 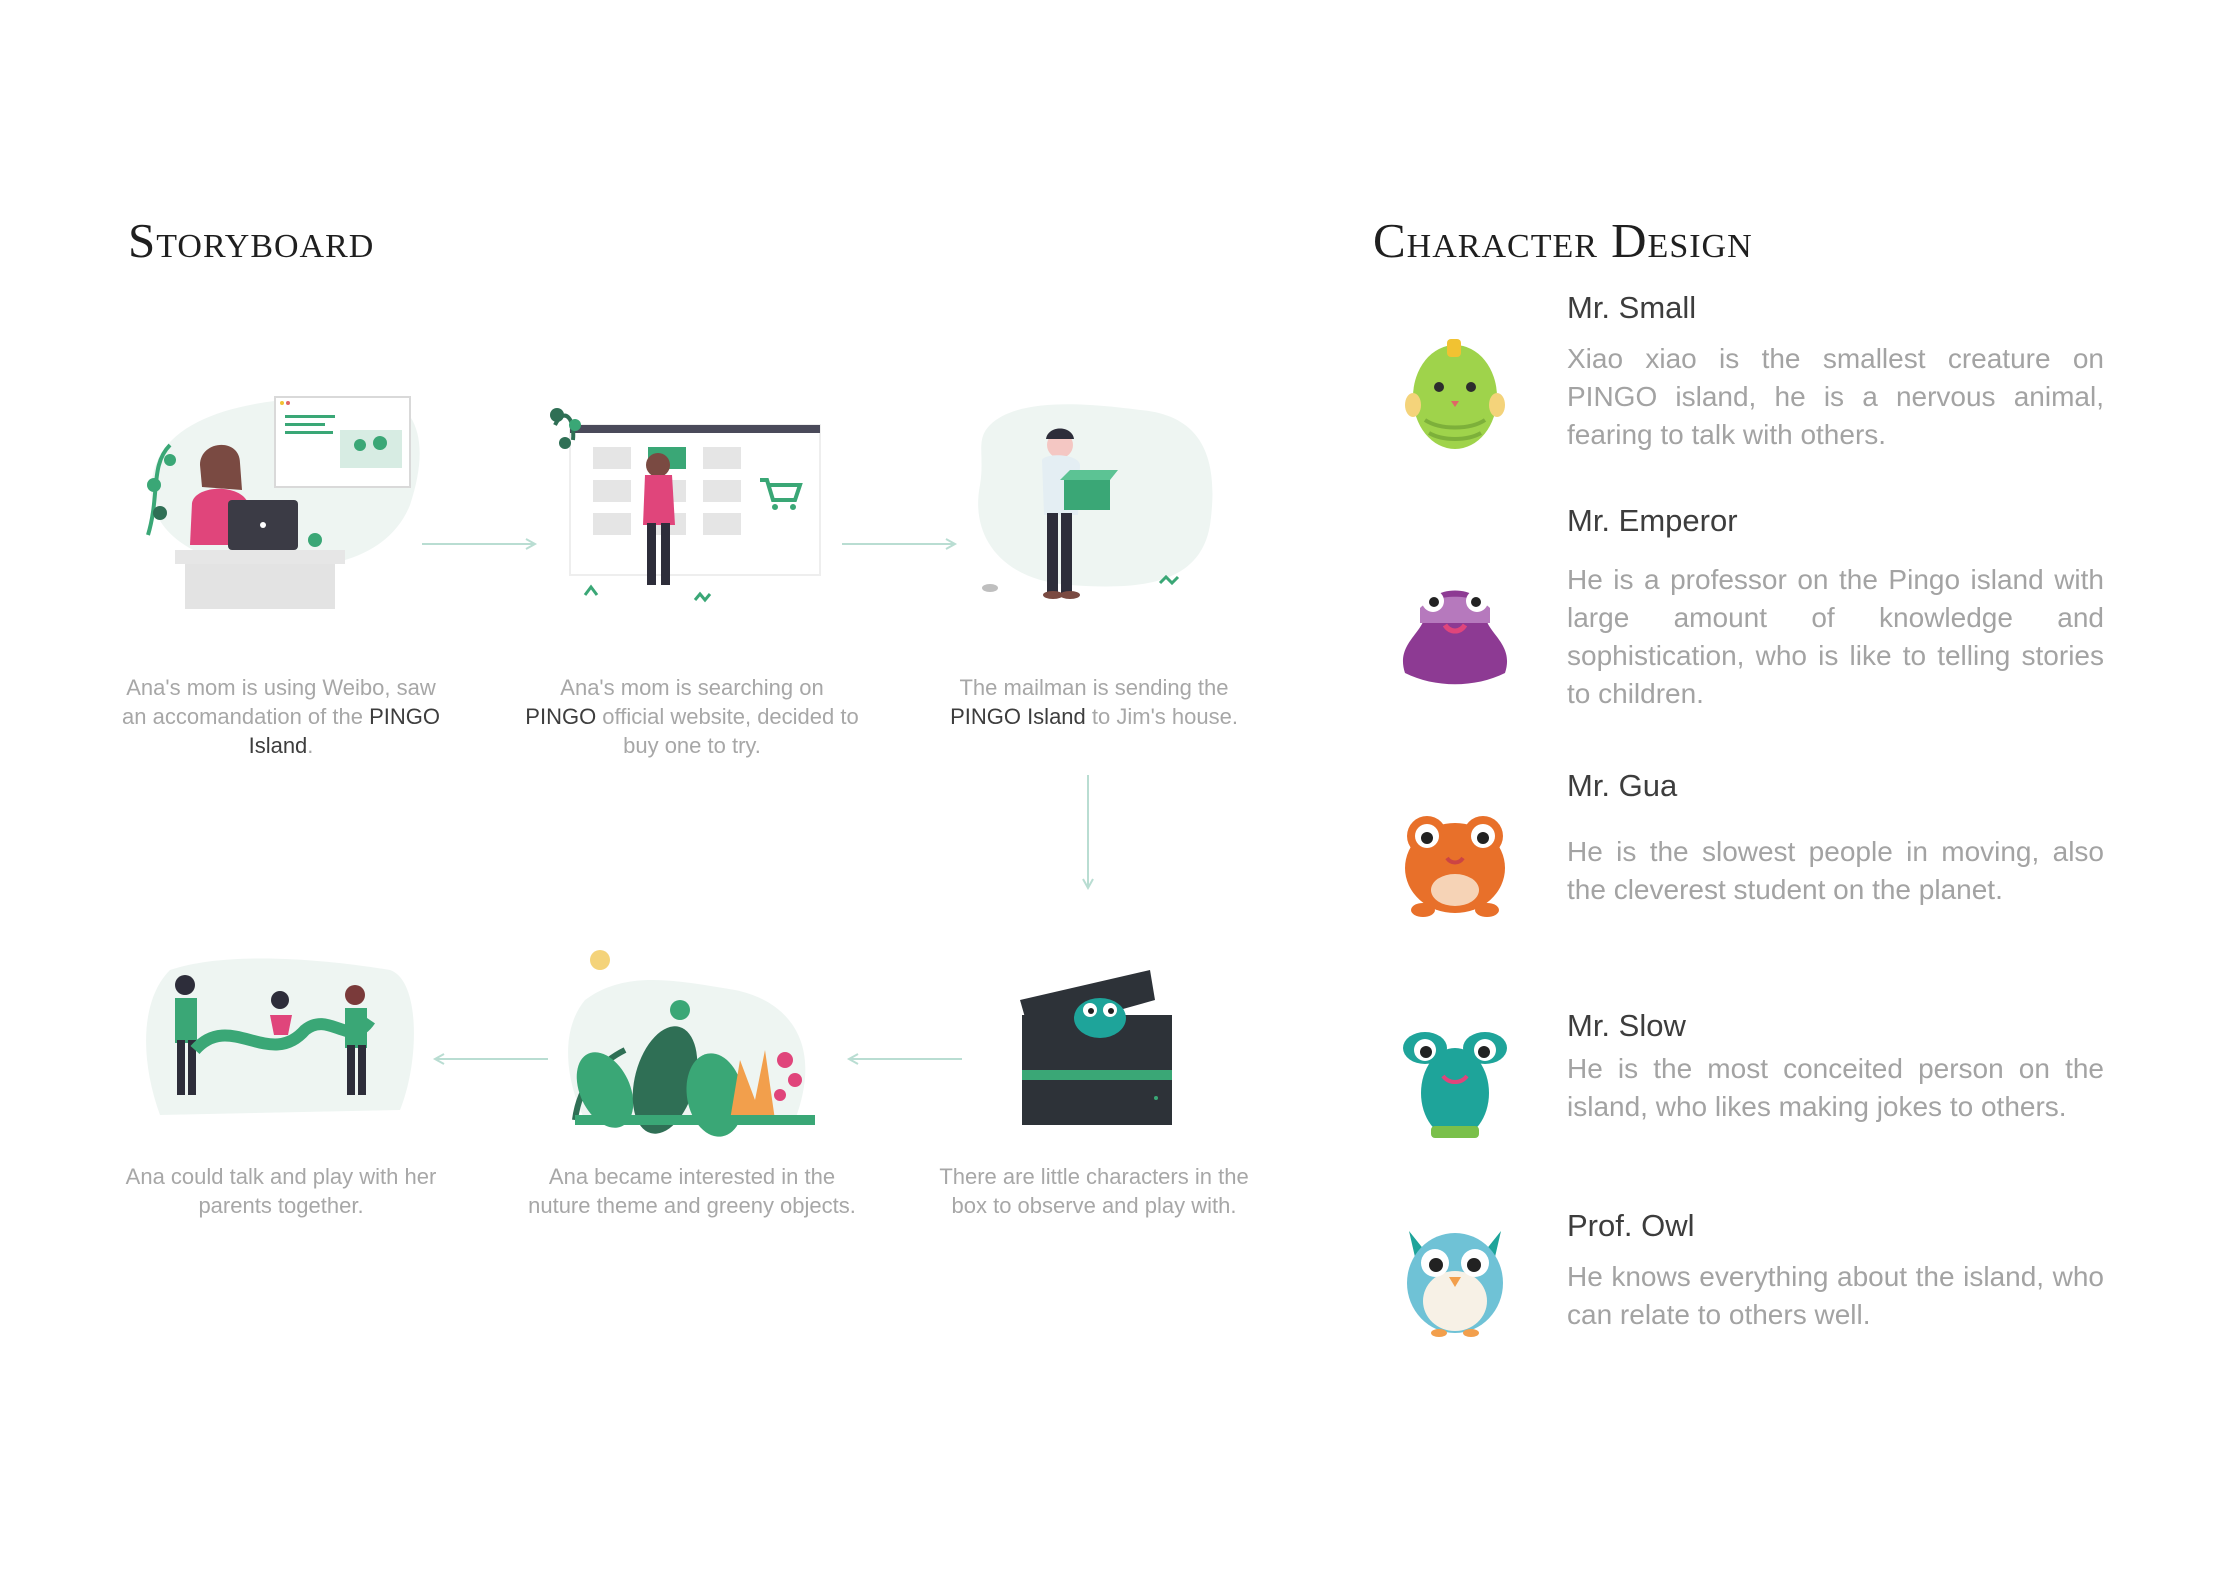 What do you see at coordinates (1632, 307) in the screenshot?
I see `character-name: Mr. Small` at bounding box center [1632, 307].